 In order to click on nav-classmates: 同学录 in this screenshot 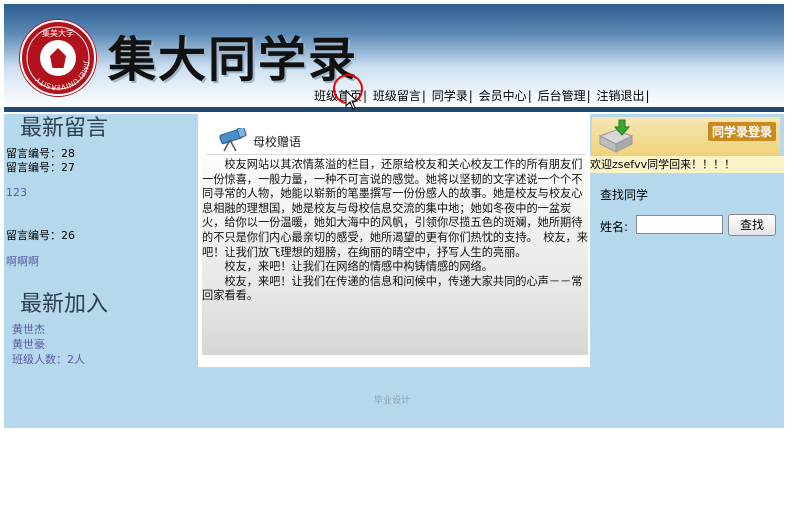, I will do `click(450, 96)`.